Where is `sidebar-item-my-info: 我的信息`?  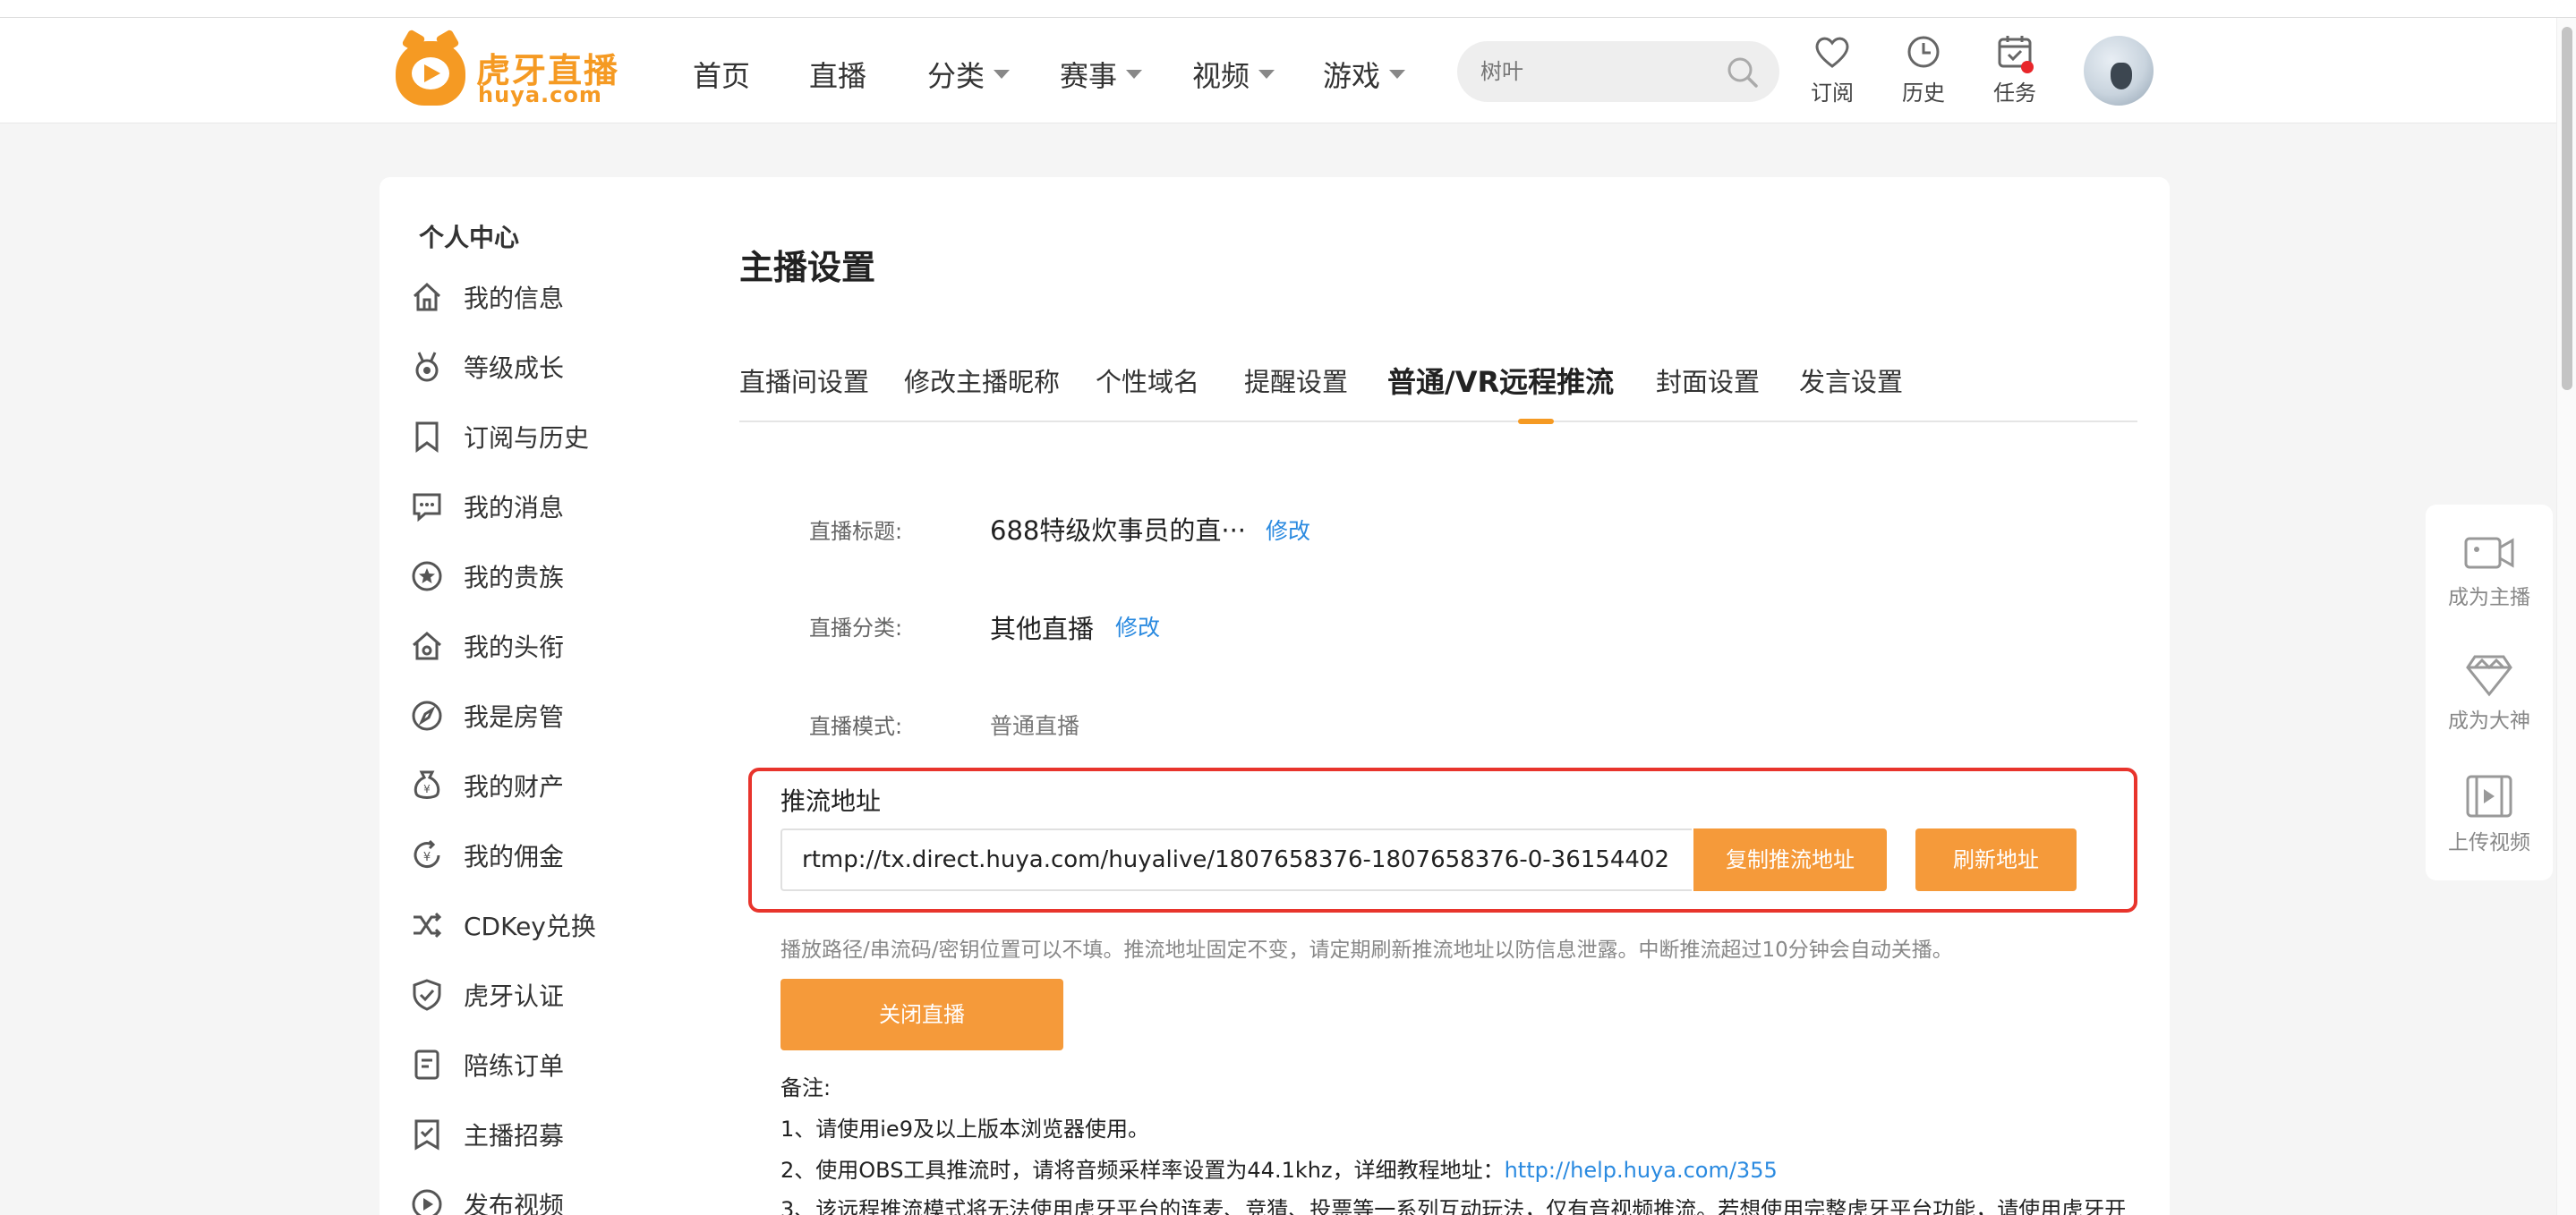 sidebar-item-my-info: 我的信息 is located at coordinates (487, 298).